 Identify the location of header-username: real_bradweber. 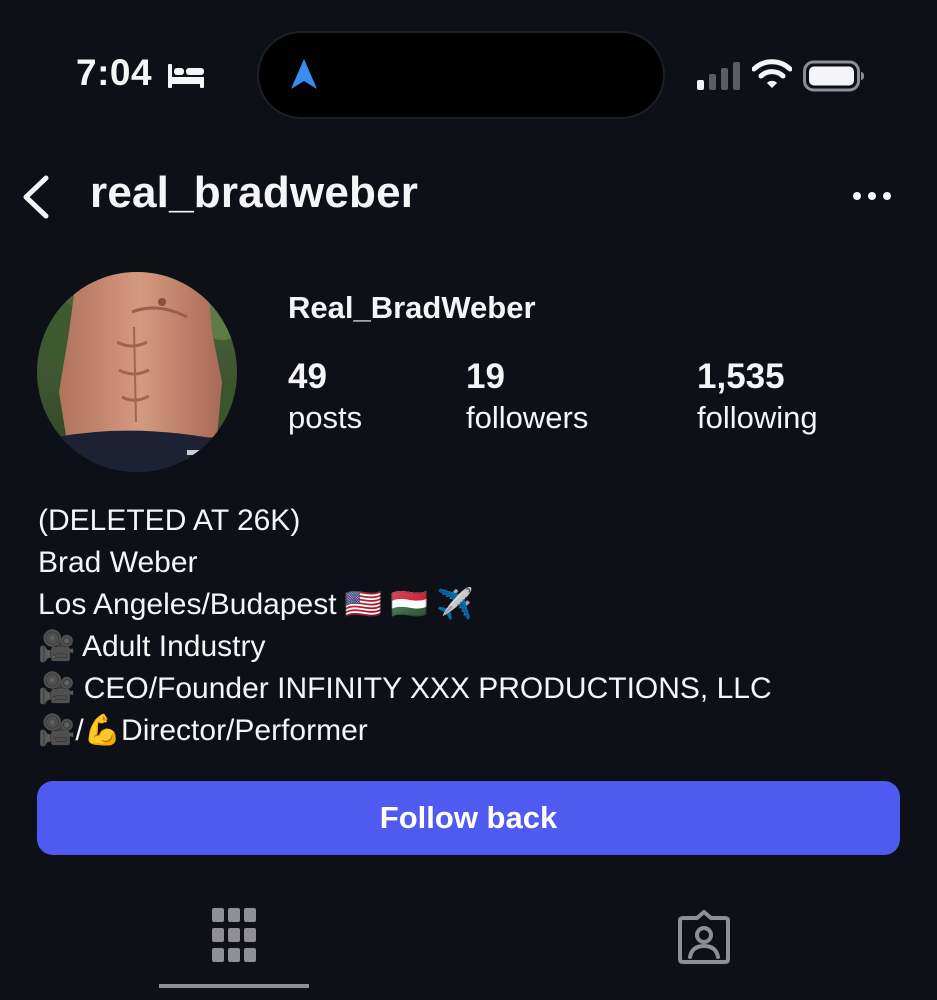
(254, 192).